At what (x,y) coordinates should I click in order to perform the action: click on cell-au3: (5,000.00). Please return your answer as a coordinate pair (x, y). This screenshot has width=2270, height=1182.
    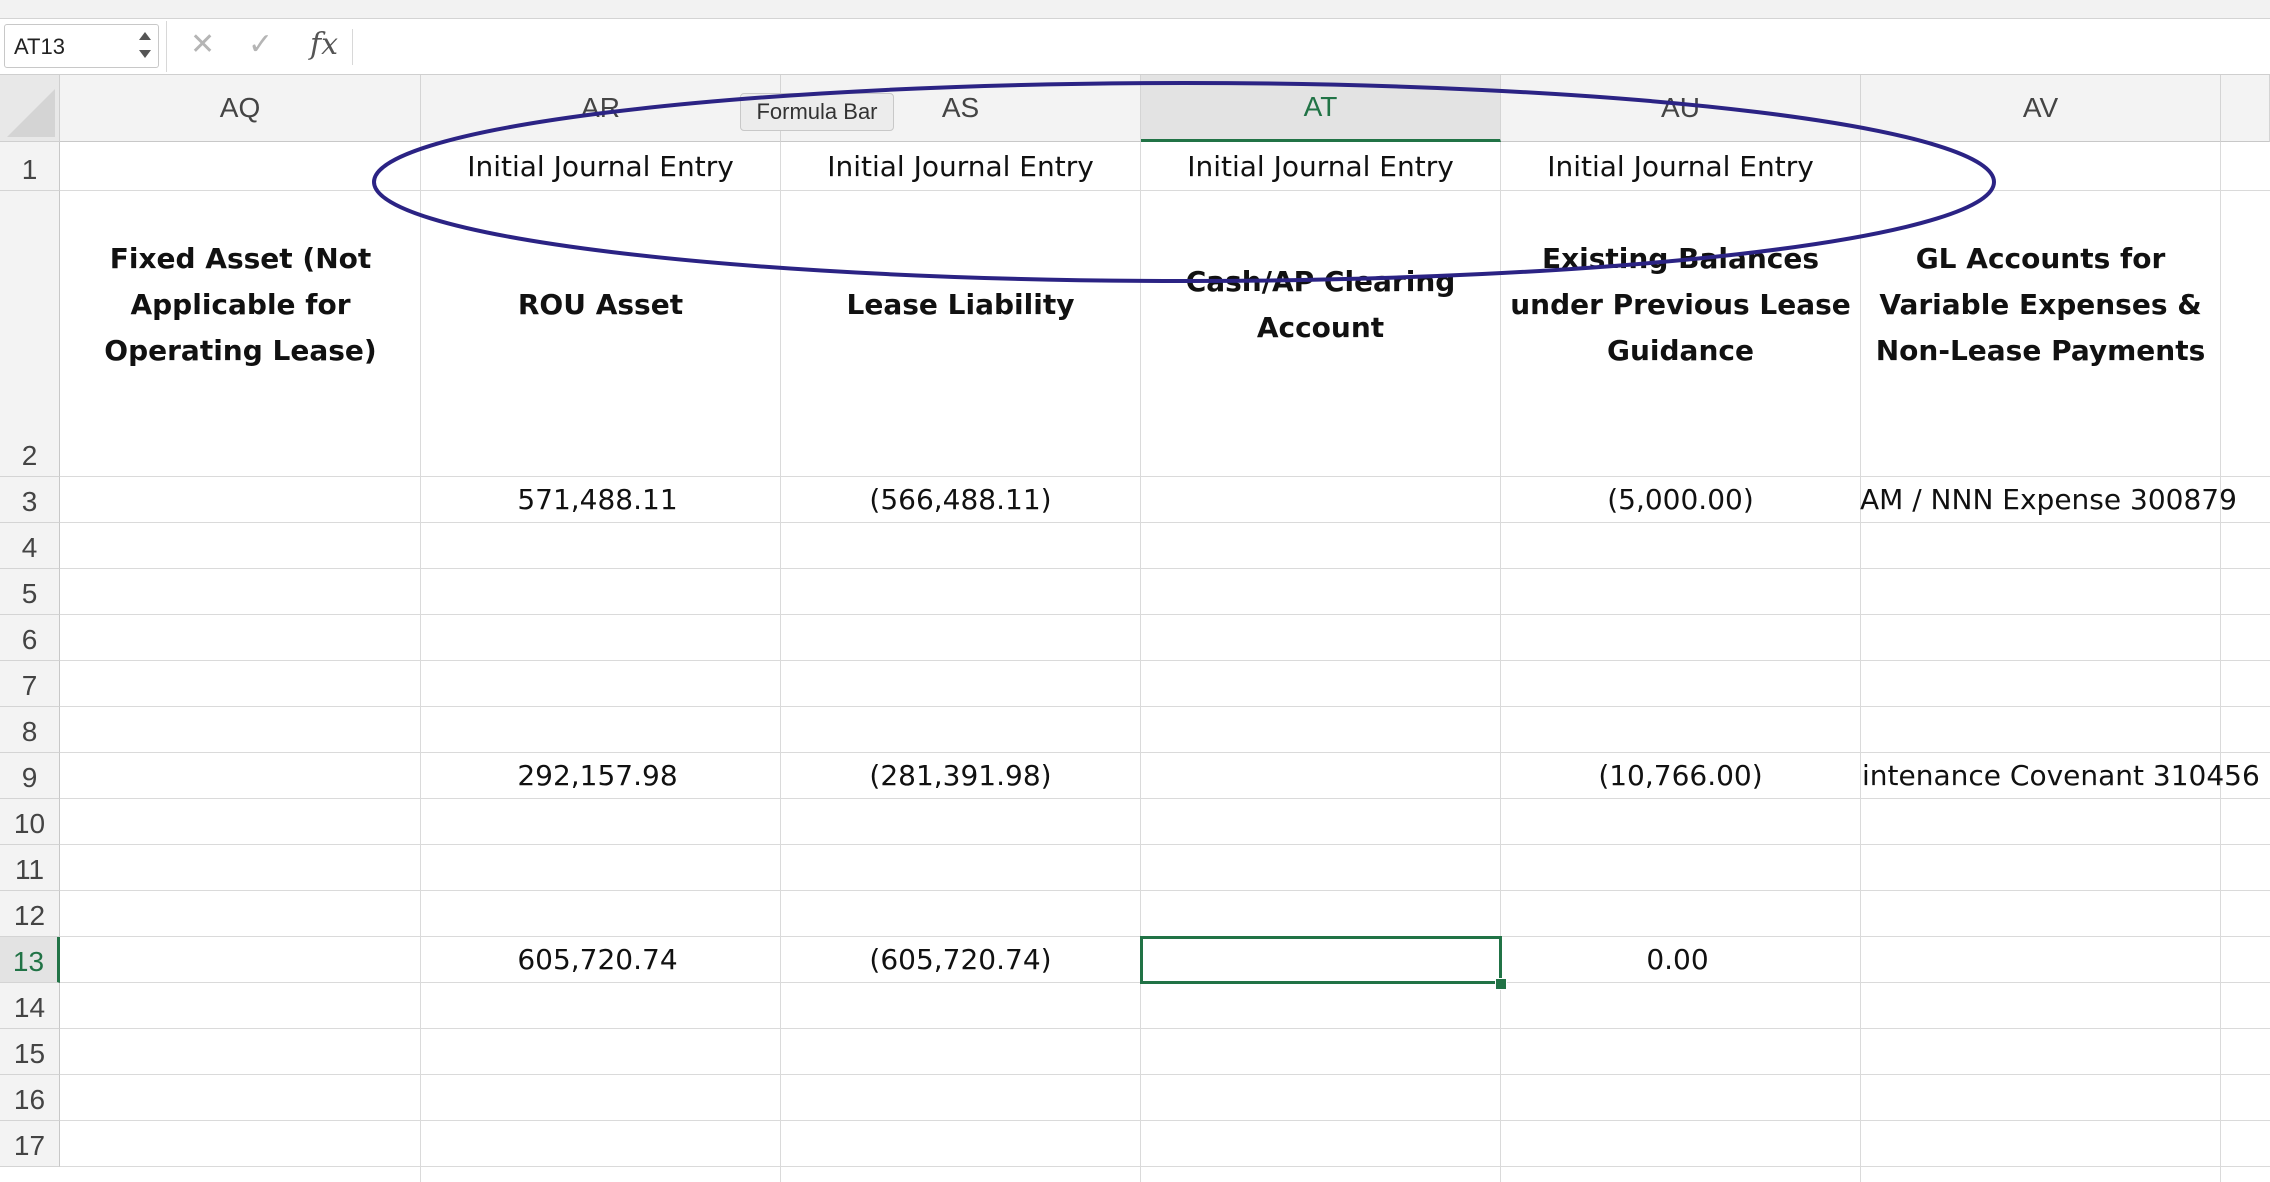
    Looking at the image, I should click on (1680, 499).